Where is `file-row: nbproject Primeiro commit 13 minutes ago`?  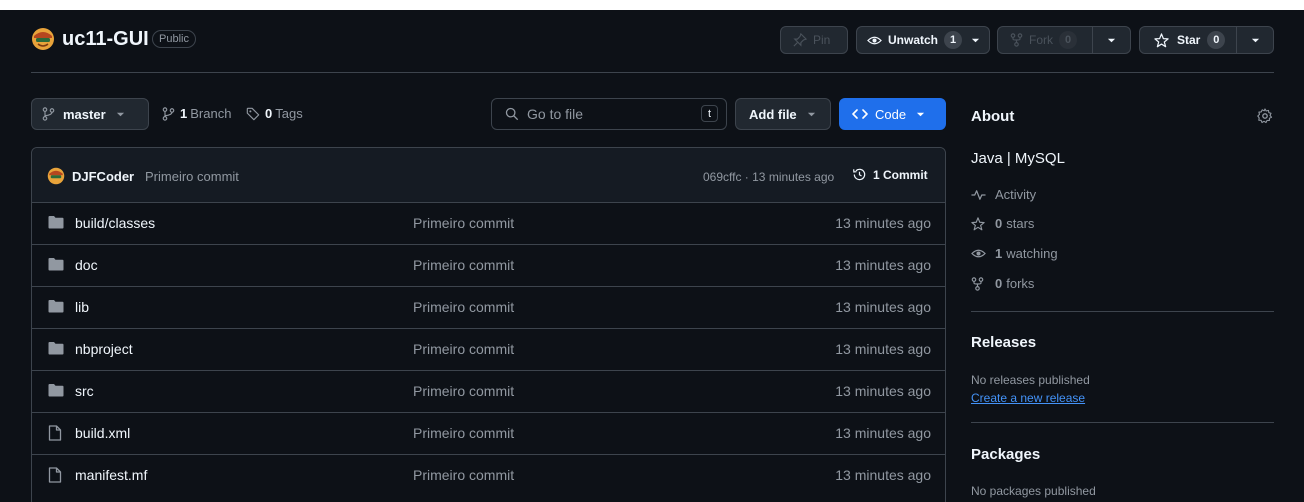 file-row: nbproject Primeiro commit 13 minutes ago is located at coordinates (488, 349).